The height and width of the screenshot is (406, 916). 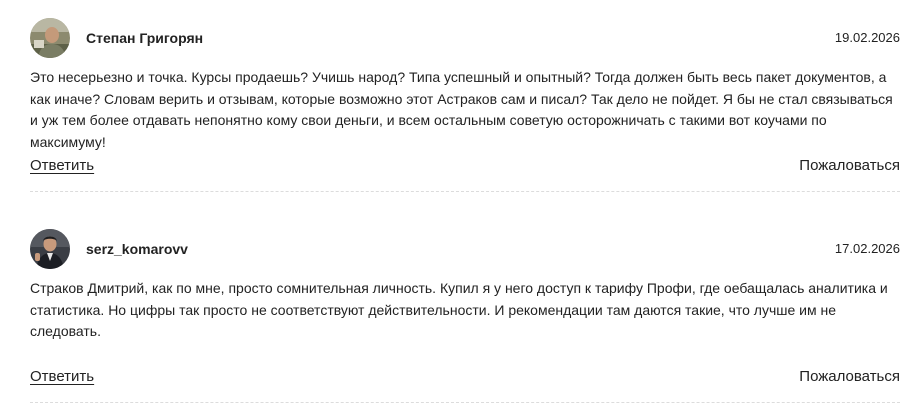 What do you see at coordinates (145, 38) in the screenshot?
I see `comment-author: Степан Григорян` at bounding box center [145, 38].